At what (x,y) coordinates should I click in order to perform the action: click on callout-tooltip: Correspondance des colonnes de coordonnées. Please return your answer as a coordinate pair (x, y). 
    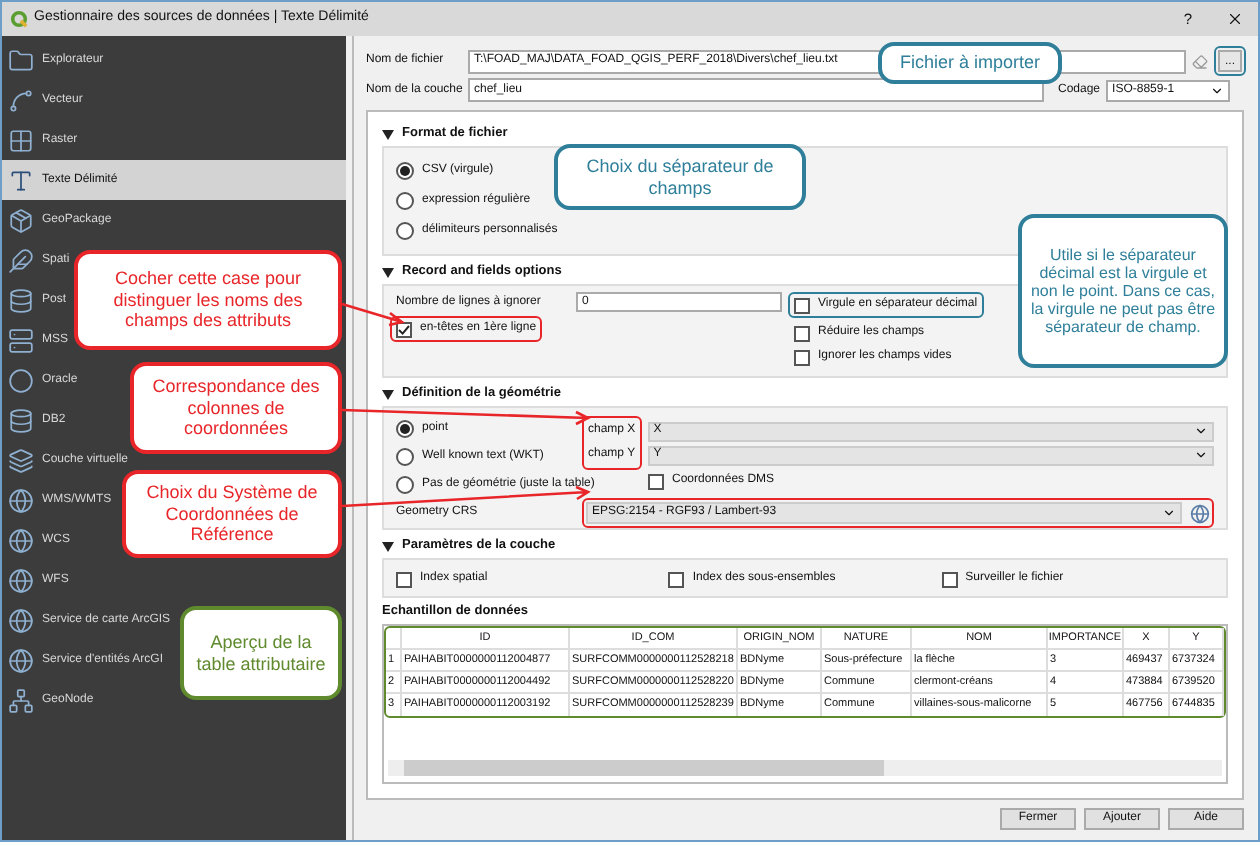
    Looking at the image, I should click on (236, 408).